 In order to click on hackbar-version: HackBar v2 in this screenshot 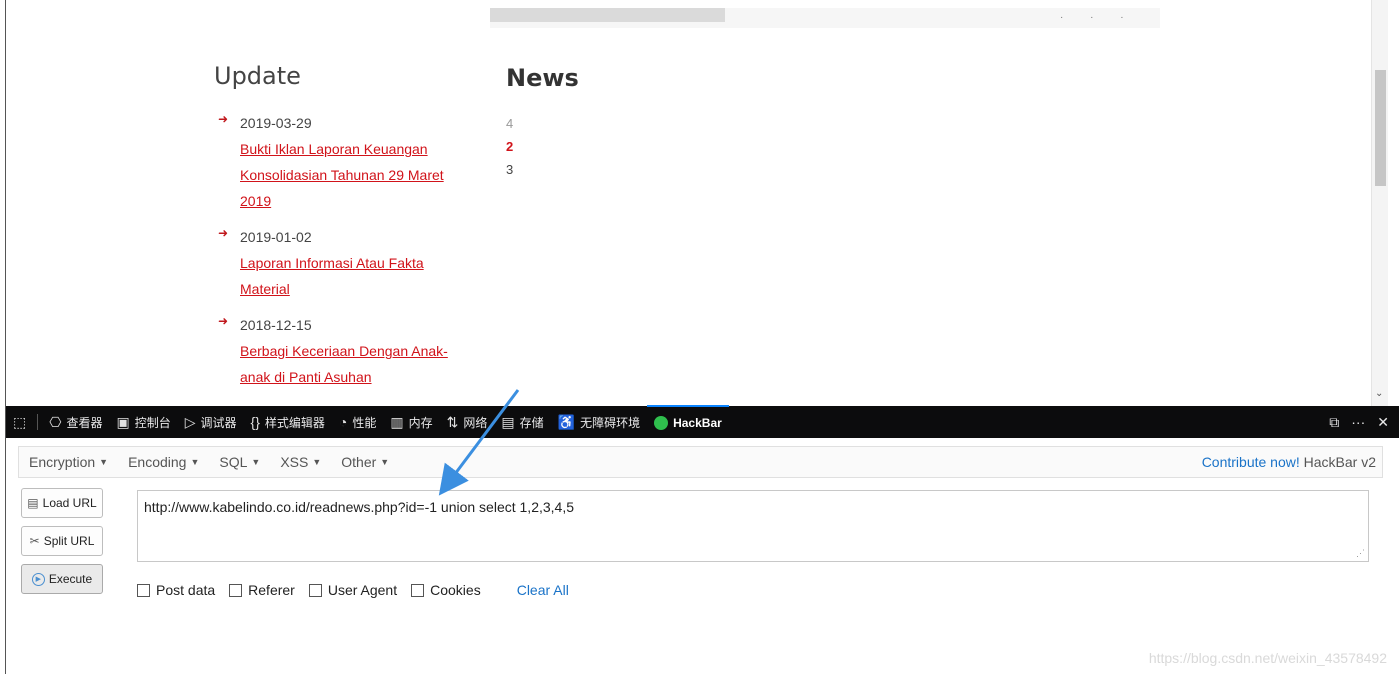, I will do `click(1339, 462)`.